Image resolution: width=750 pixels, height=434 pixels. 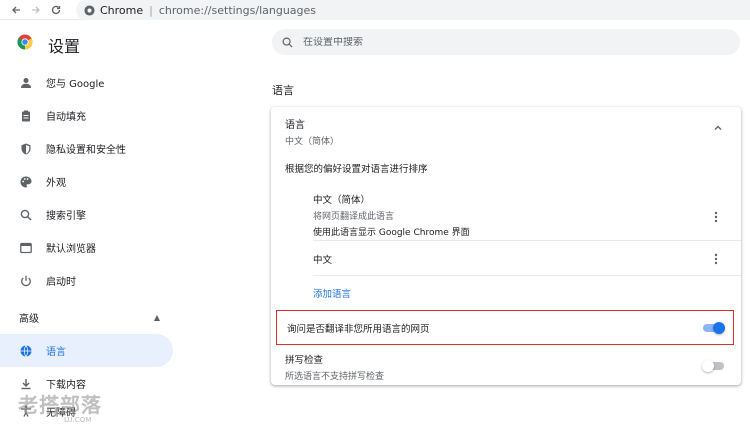 I want to click on reload-button, so click(x=56, y=10).